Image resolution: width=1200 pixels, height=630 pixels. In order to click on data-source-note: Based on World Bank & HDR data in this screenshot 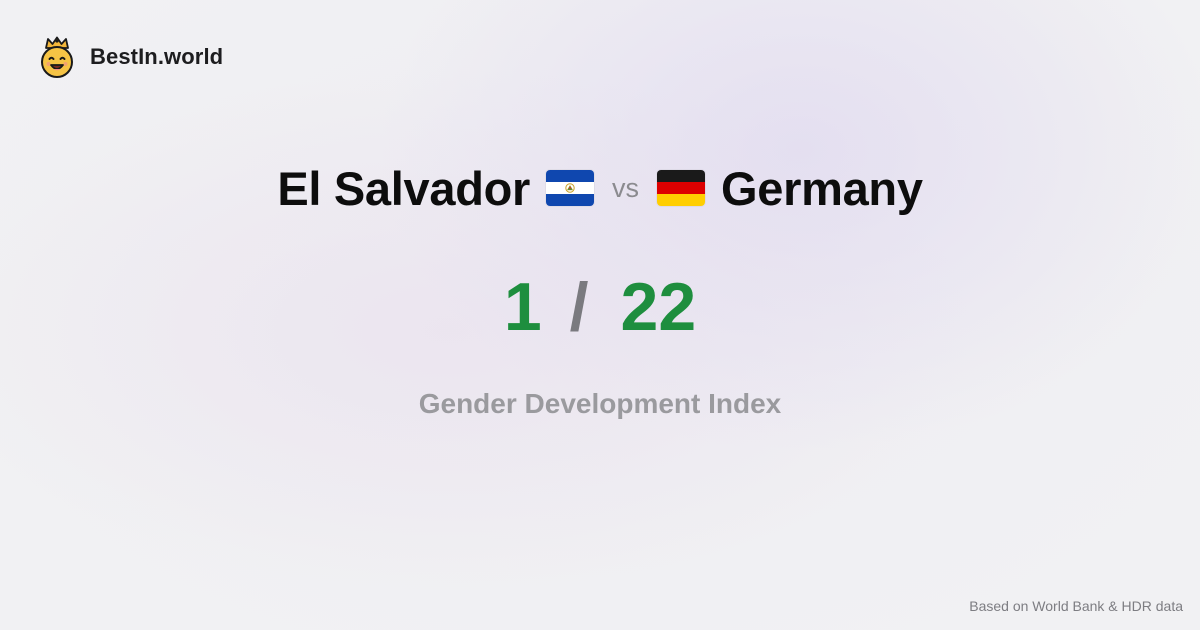, I will do `click(1076, 606)`.